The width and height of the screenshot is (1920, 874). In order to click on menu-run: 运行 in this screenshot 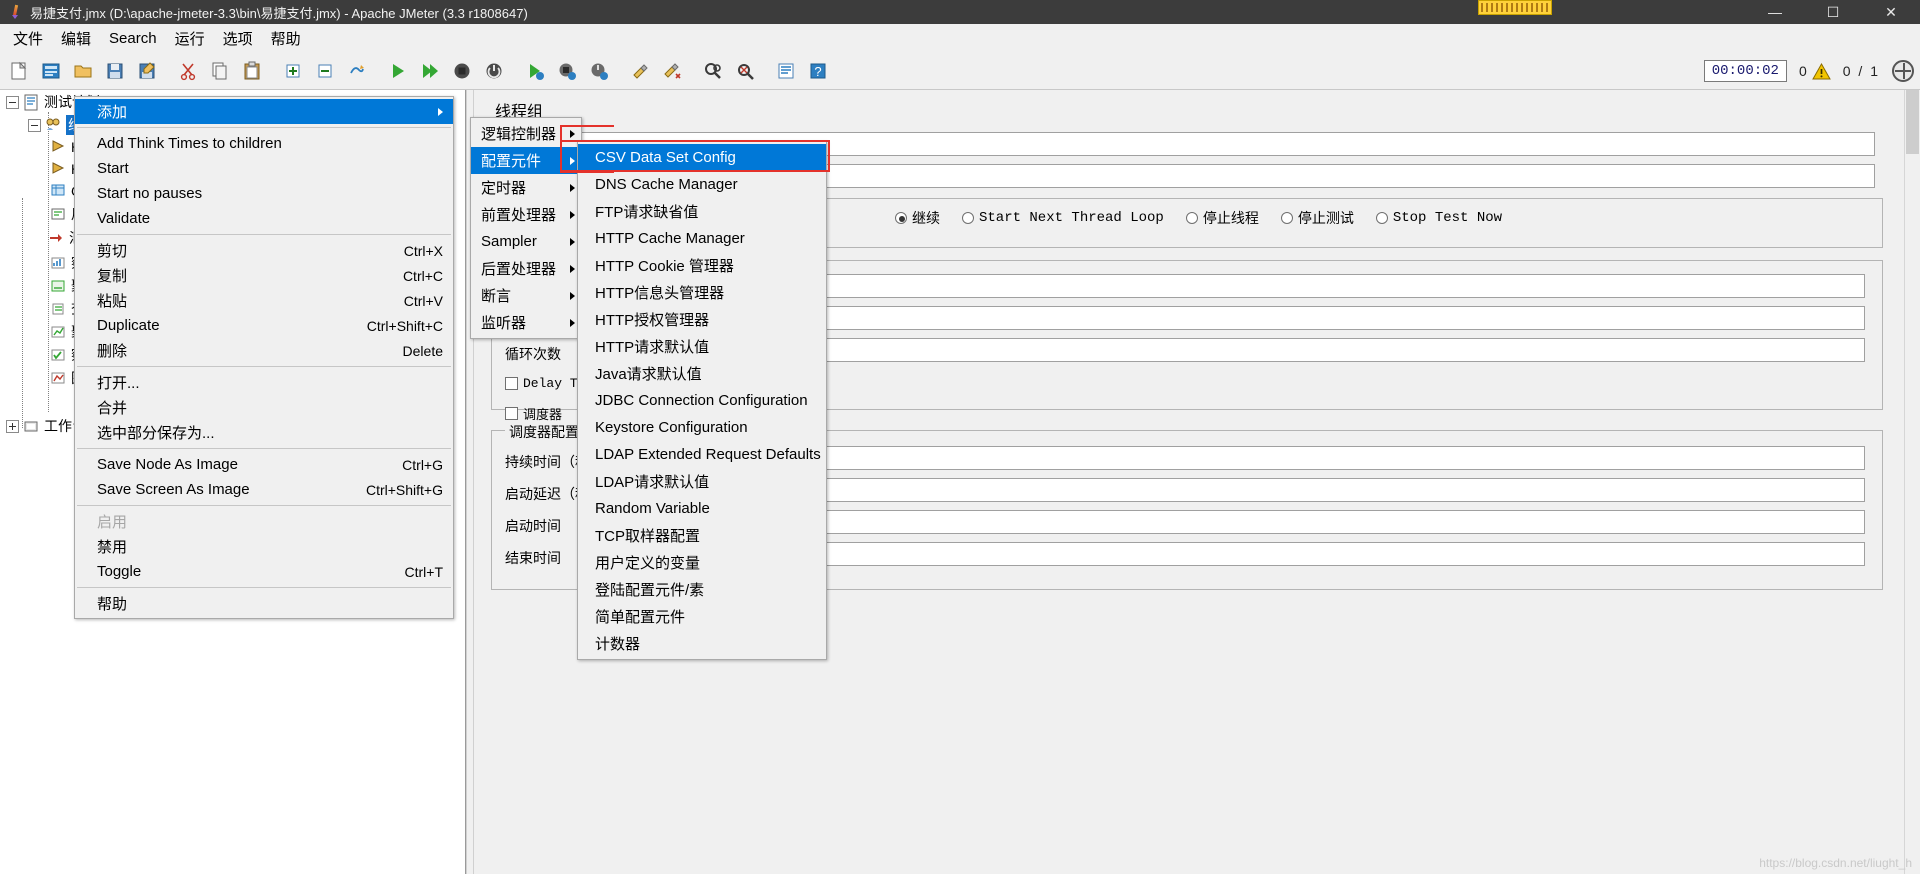, I will do `click(190, 38)`.